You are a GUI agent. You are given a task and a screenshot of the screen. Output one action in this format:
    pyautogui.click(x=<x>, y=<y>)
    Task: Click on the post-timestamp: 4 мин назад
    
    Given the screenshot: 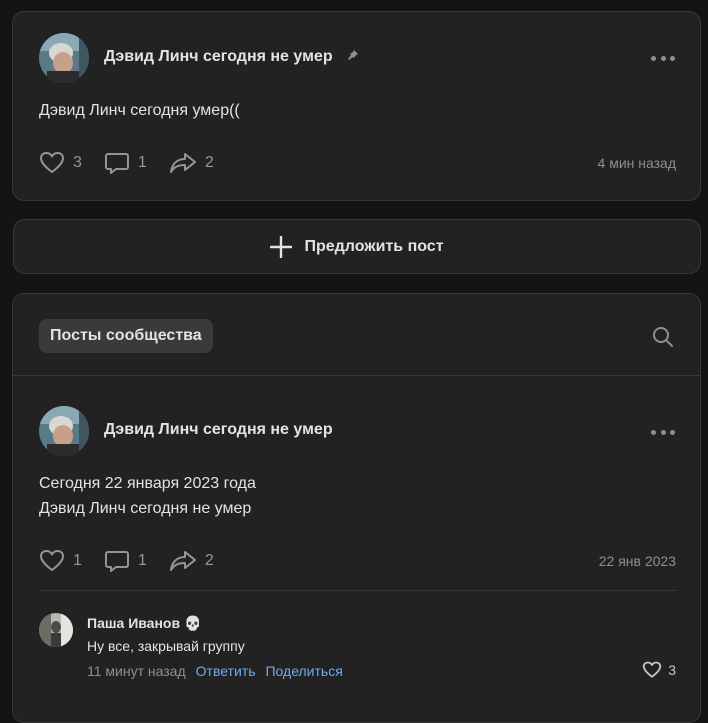 What is the action you would take?
    pyautogui.click(x=637, y=163)
    